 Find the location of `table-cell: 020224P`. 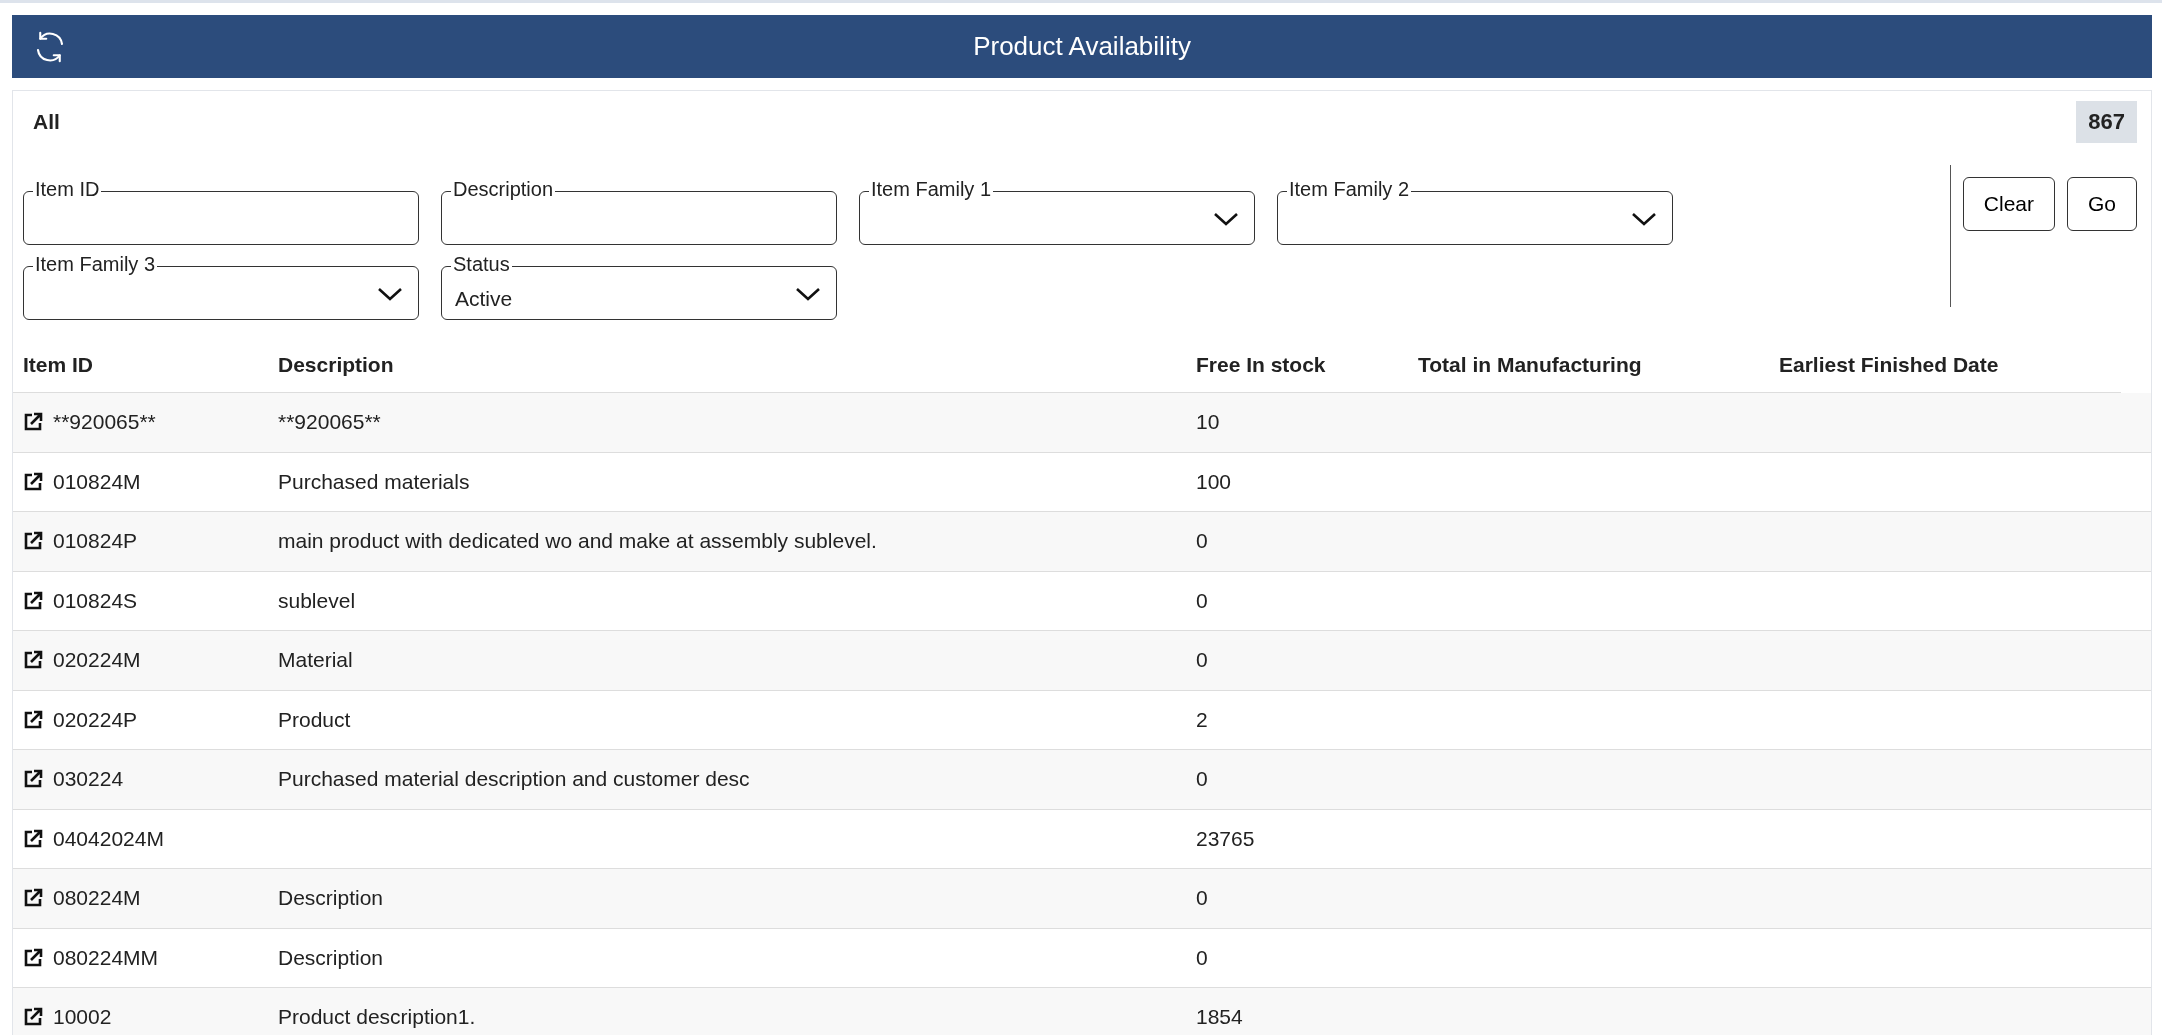

table-cell: 020224P is located at coordinates (95, 719).